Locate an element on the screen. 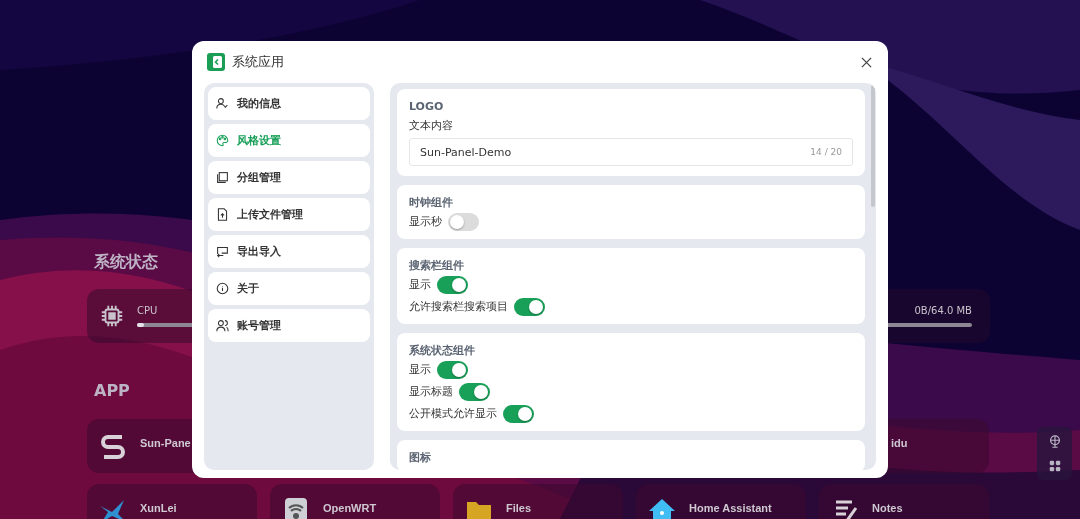 The width and height of the screenshot is (1080, 519). field-label: 文本内容 is located at coordinates (431, 126).